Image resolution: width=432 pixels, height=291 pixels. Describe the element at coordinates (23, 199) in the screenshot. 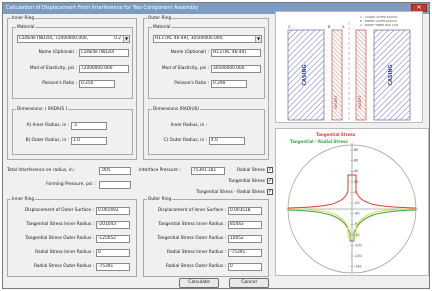

I see `results-inner-title: Inner Ring` at that location.